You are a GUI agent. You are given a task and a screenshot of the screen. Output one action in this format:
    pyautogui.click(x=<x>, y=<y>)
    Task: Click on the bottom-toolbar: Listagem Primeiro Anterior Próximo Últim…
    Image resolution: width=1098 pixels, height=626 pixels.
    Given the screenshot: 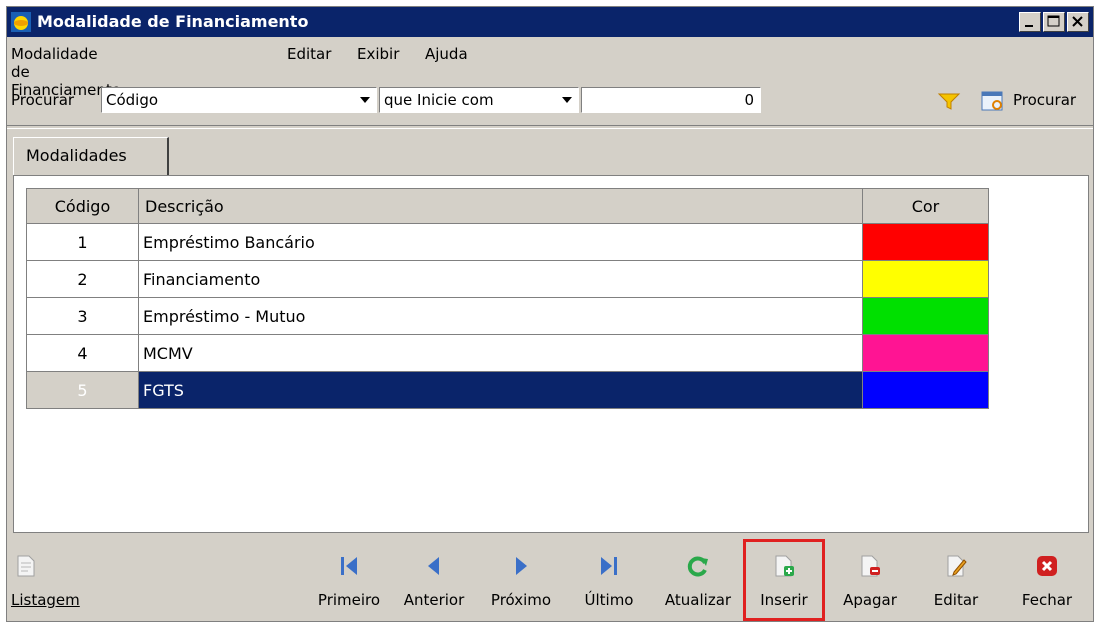 What is the action you would take?
    pyautogui.click(x=550, y=580)
    